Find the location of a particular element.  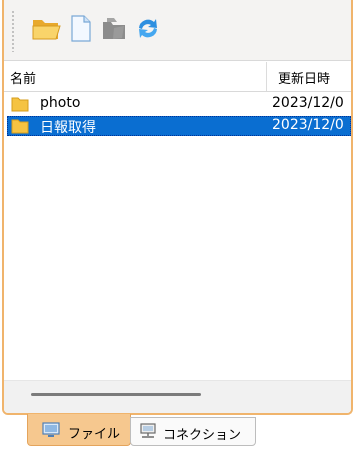

refresh-button is located at coordinates (148, 28).